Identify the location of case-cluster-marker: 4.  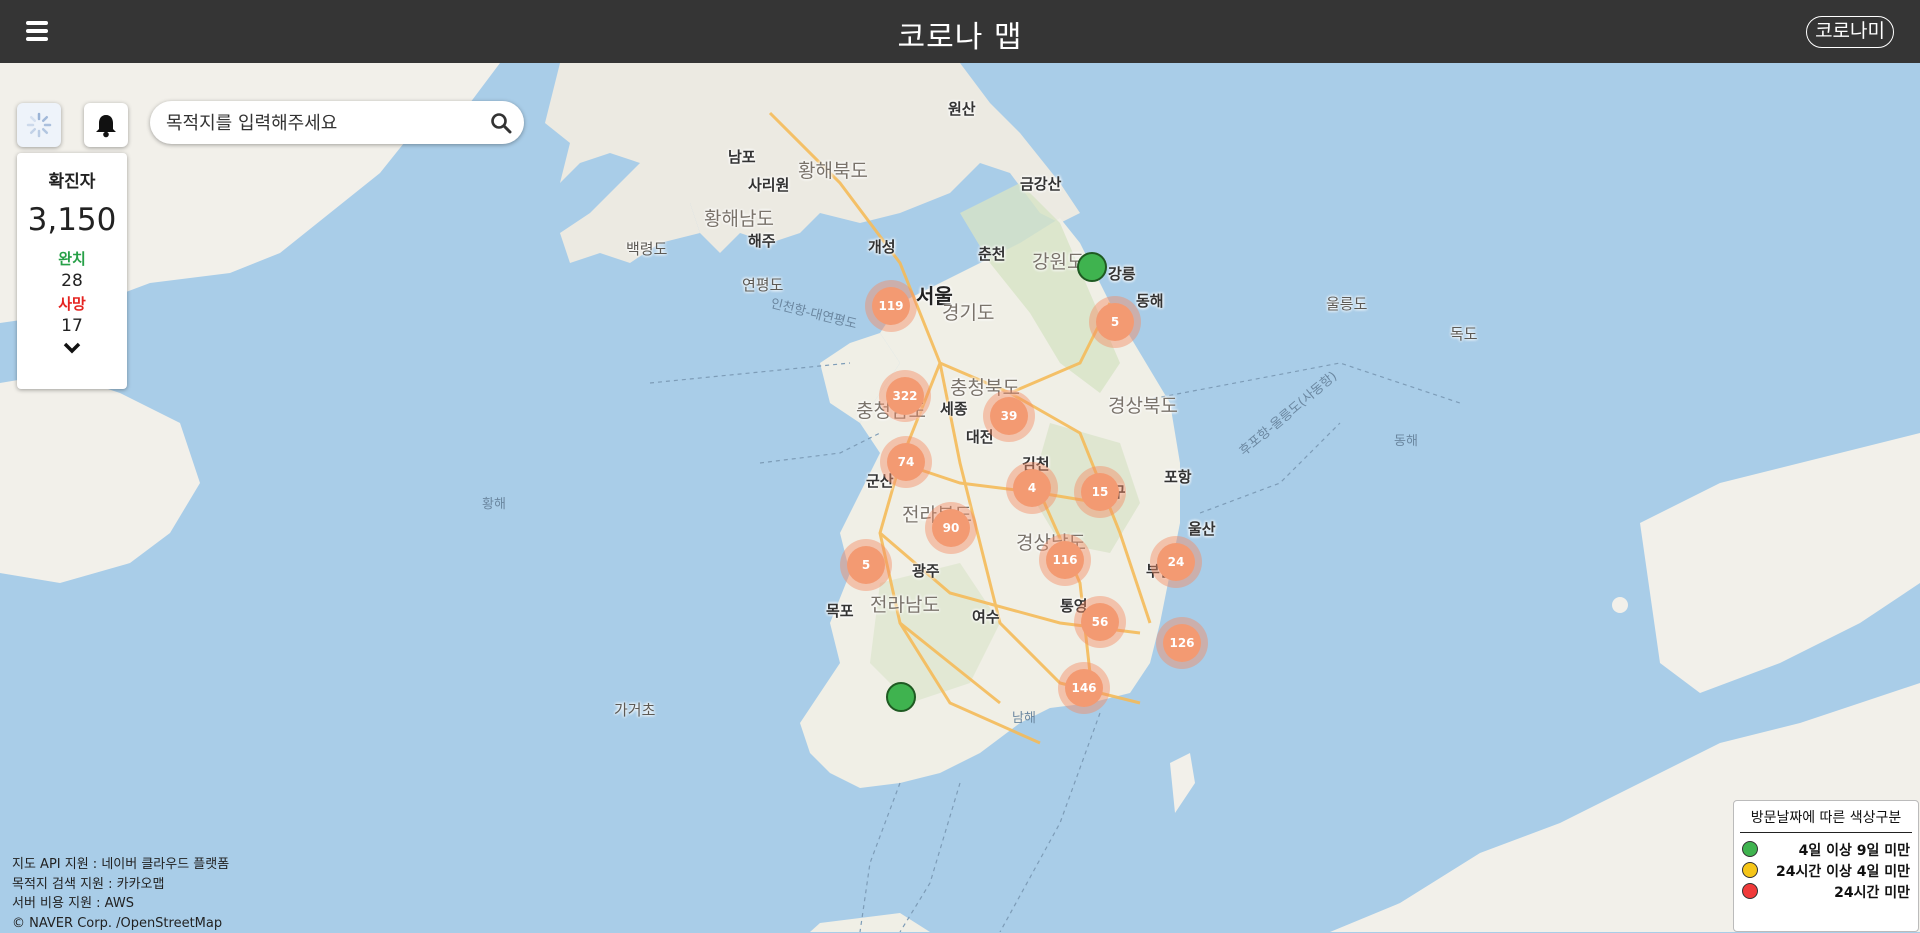
(1032, 488).